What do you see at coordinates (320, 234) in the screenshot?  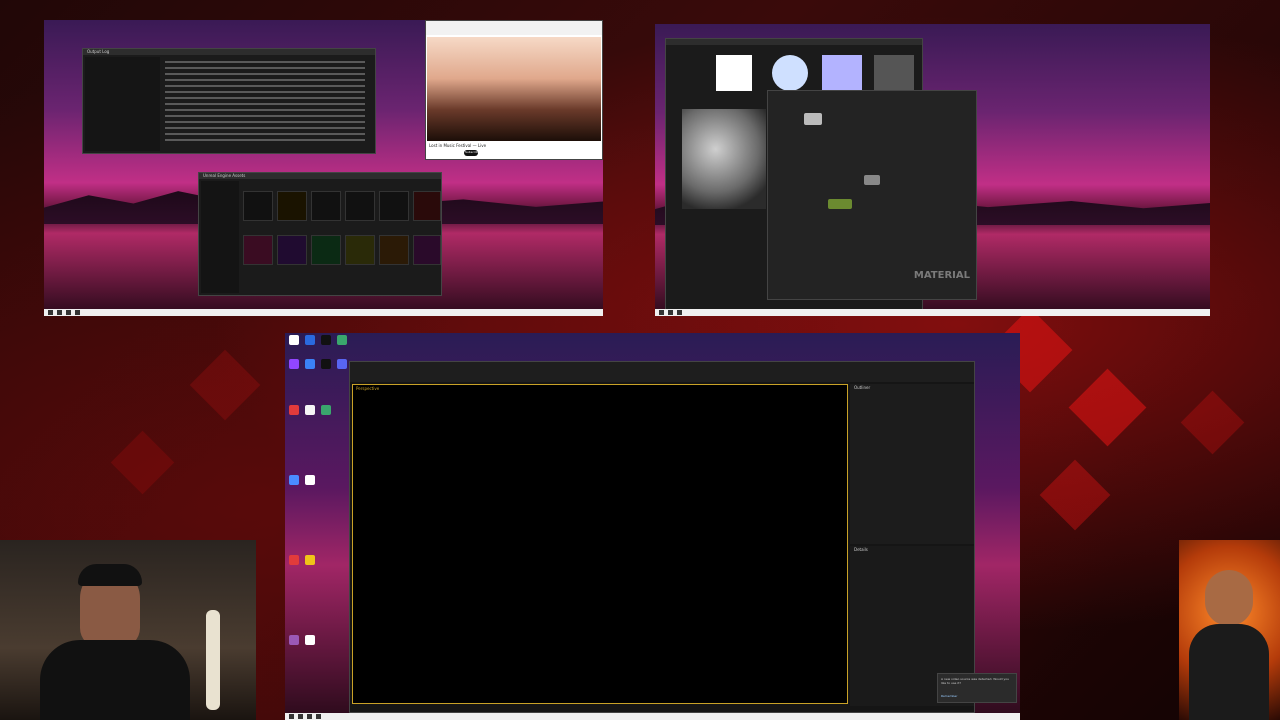 I see `content-browser-window: Unreal Engine Assets` at bounding box center [320, 234].